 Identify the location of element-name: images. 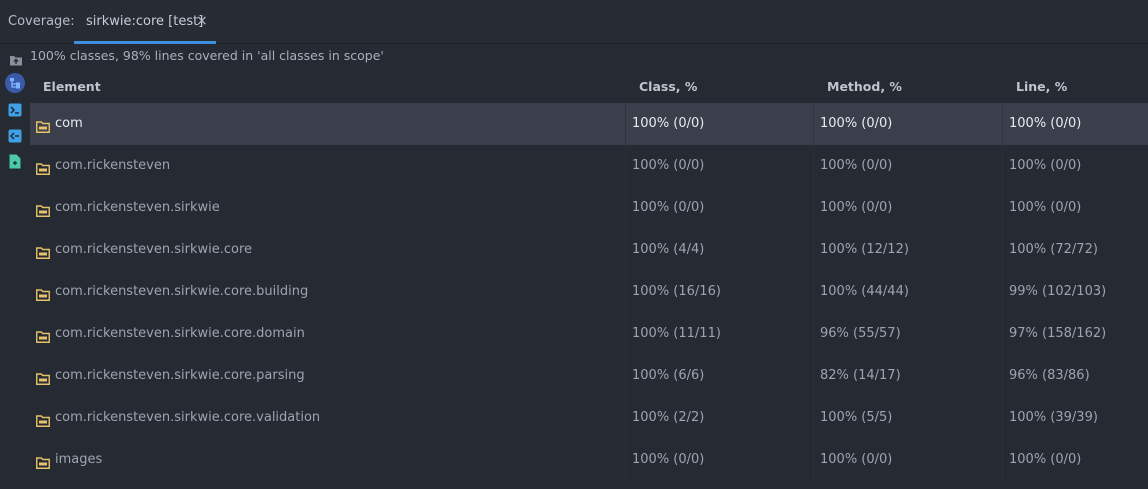
(79, 459).